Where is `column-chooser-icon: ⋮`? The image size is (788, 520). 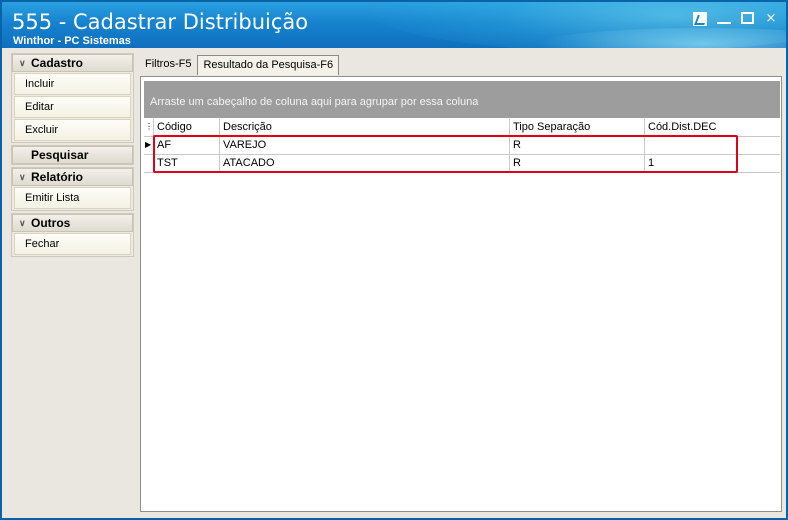
column-chooser-icon: ⋮ is located at coordinates (149, 128).